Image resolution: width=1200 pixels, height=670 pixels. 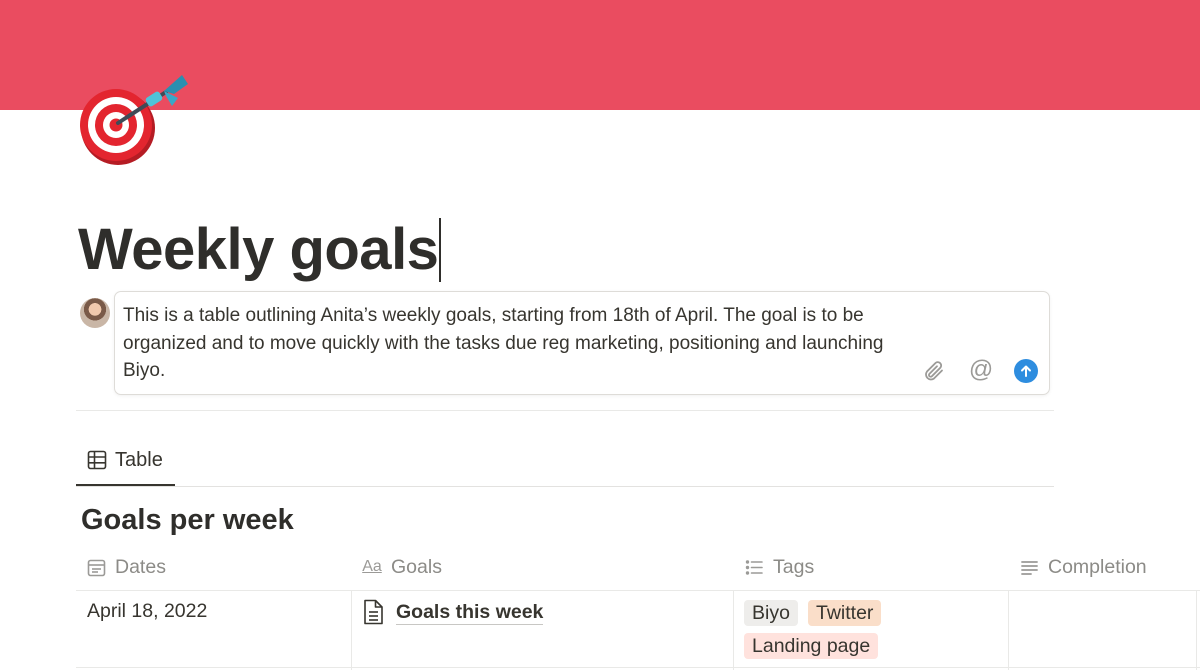 I want to click on document-icon, so click(x=373, y=612).